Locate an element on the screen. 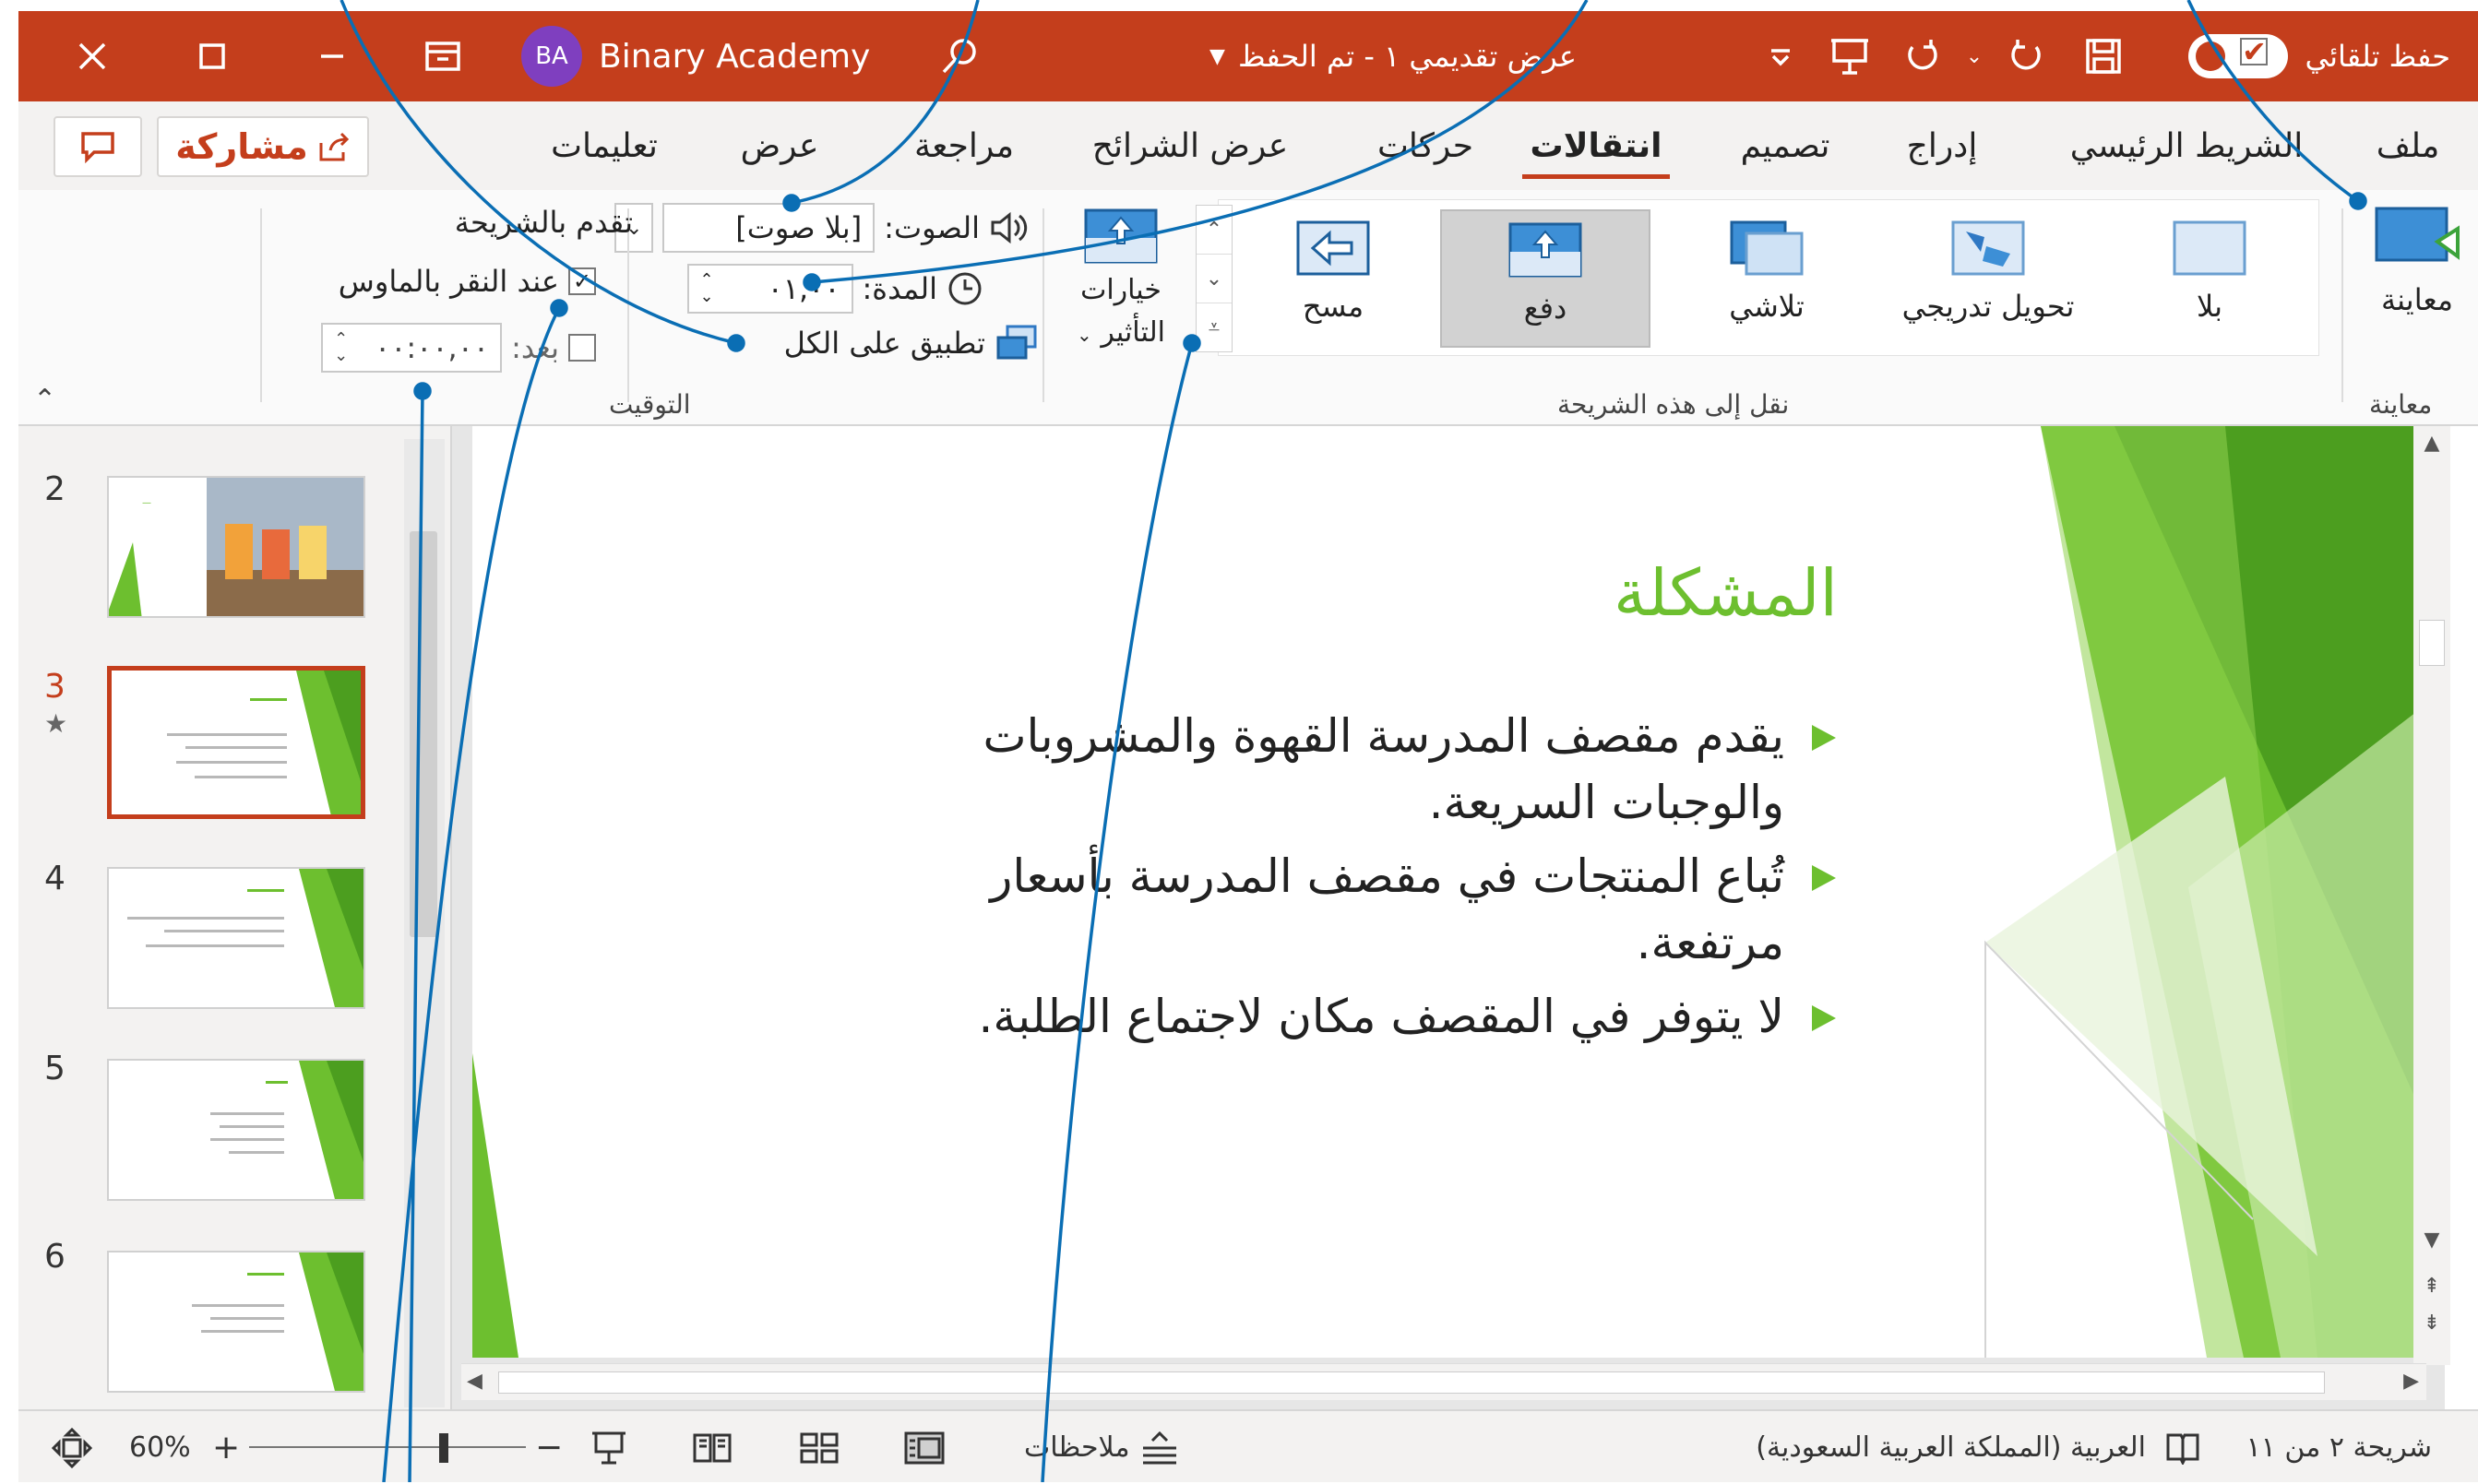 Image resolution: width=2478 pixels, height=1484 pixels. tab-view: عرض is located at coordinates (779, 145).